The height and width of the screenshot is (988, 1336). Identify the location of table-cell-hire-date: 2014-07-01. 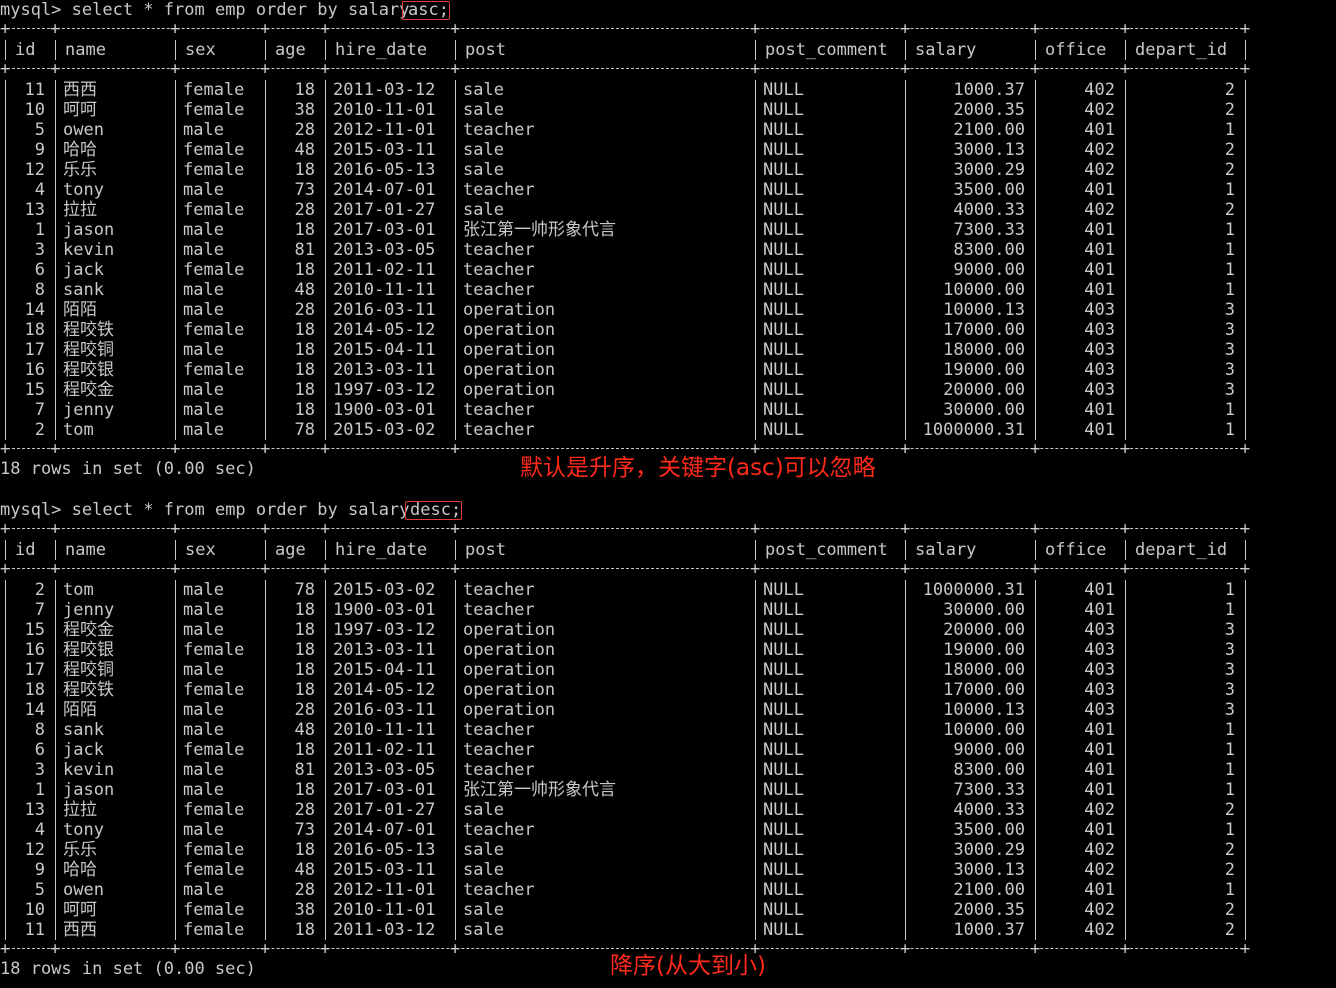
(384, 830).